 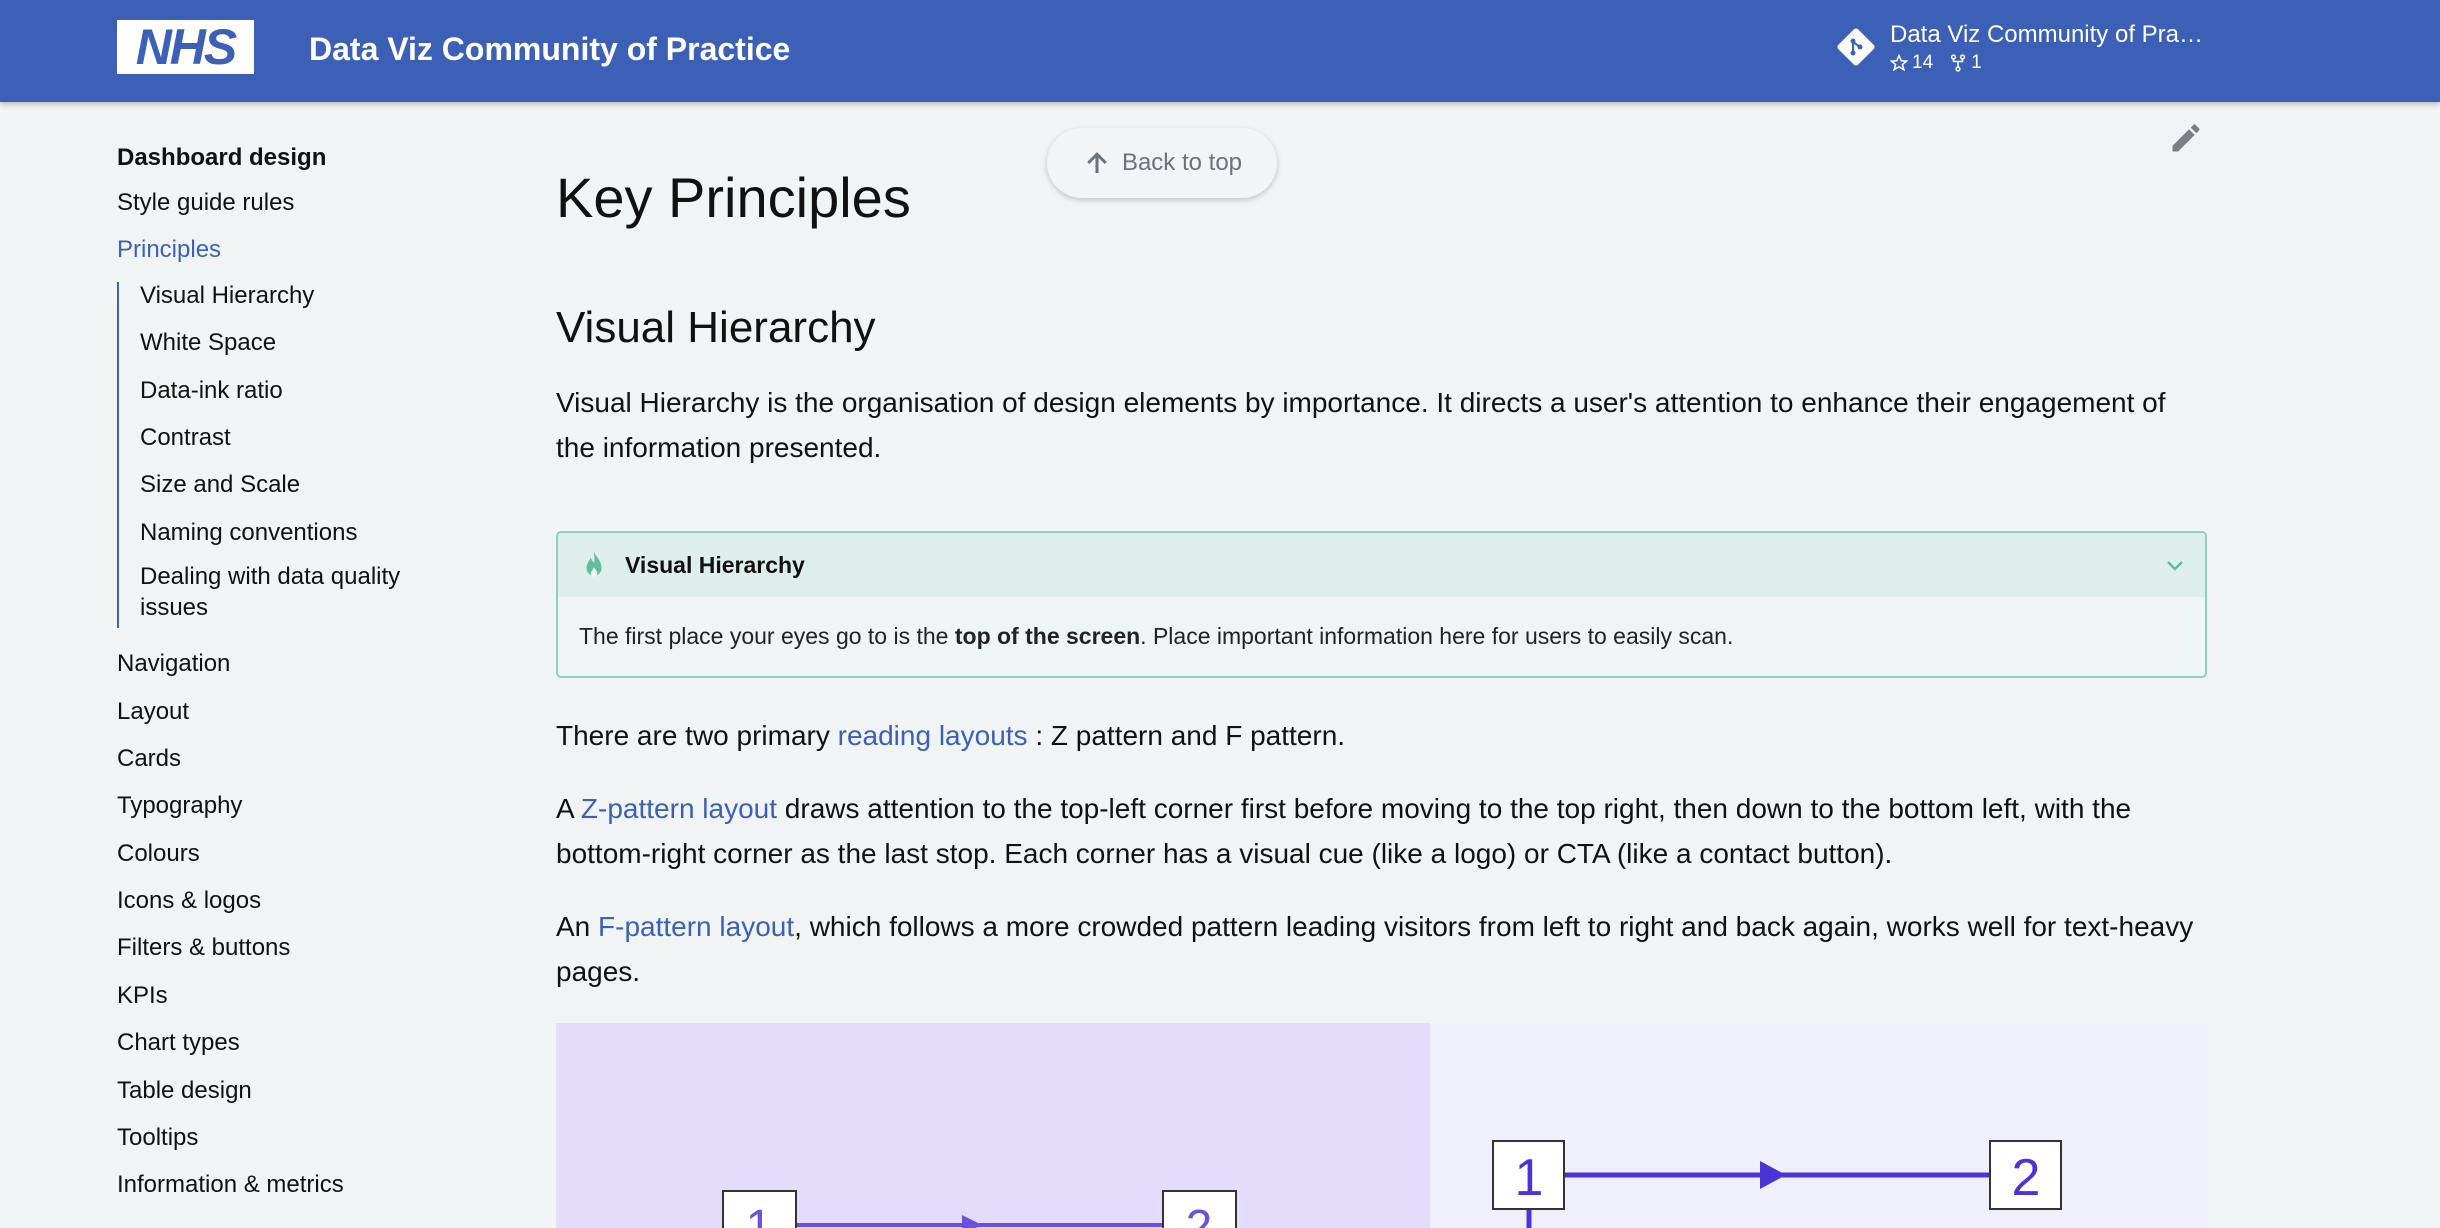 What do you see at coordinates (277, 259) in the screenshot?
I see `sidebar-item-principles: Principles` at bounding box center [277, 259].